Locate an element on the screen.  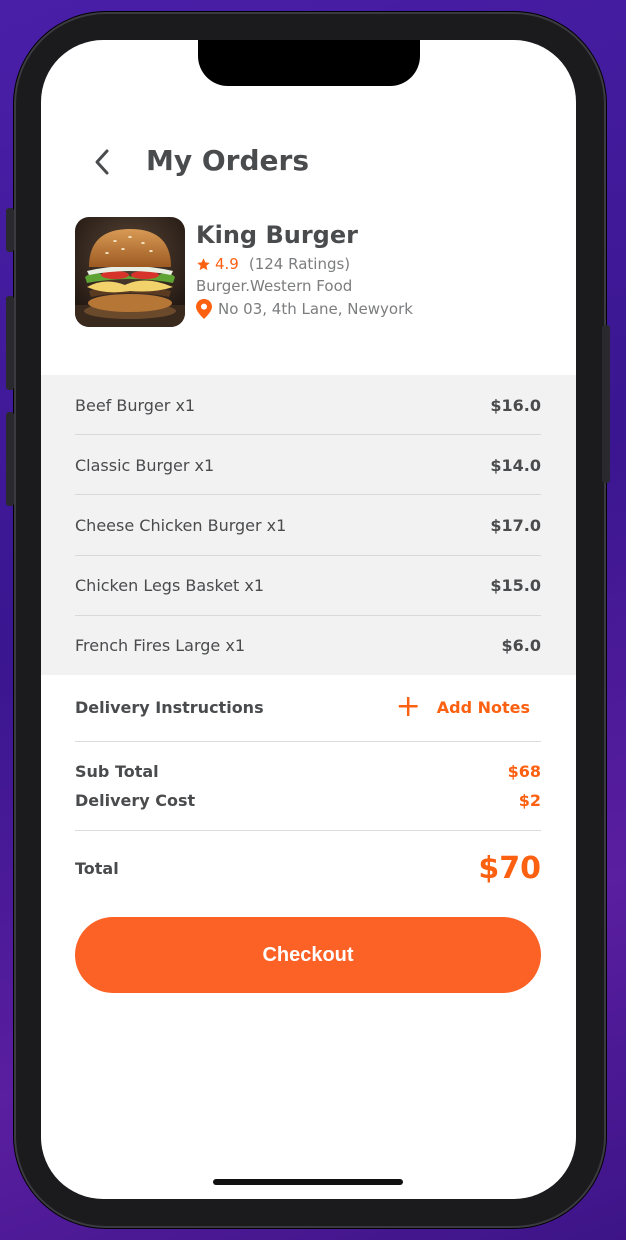
volume-down-button is located at coordinates (10, 459).